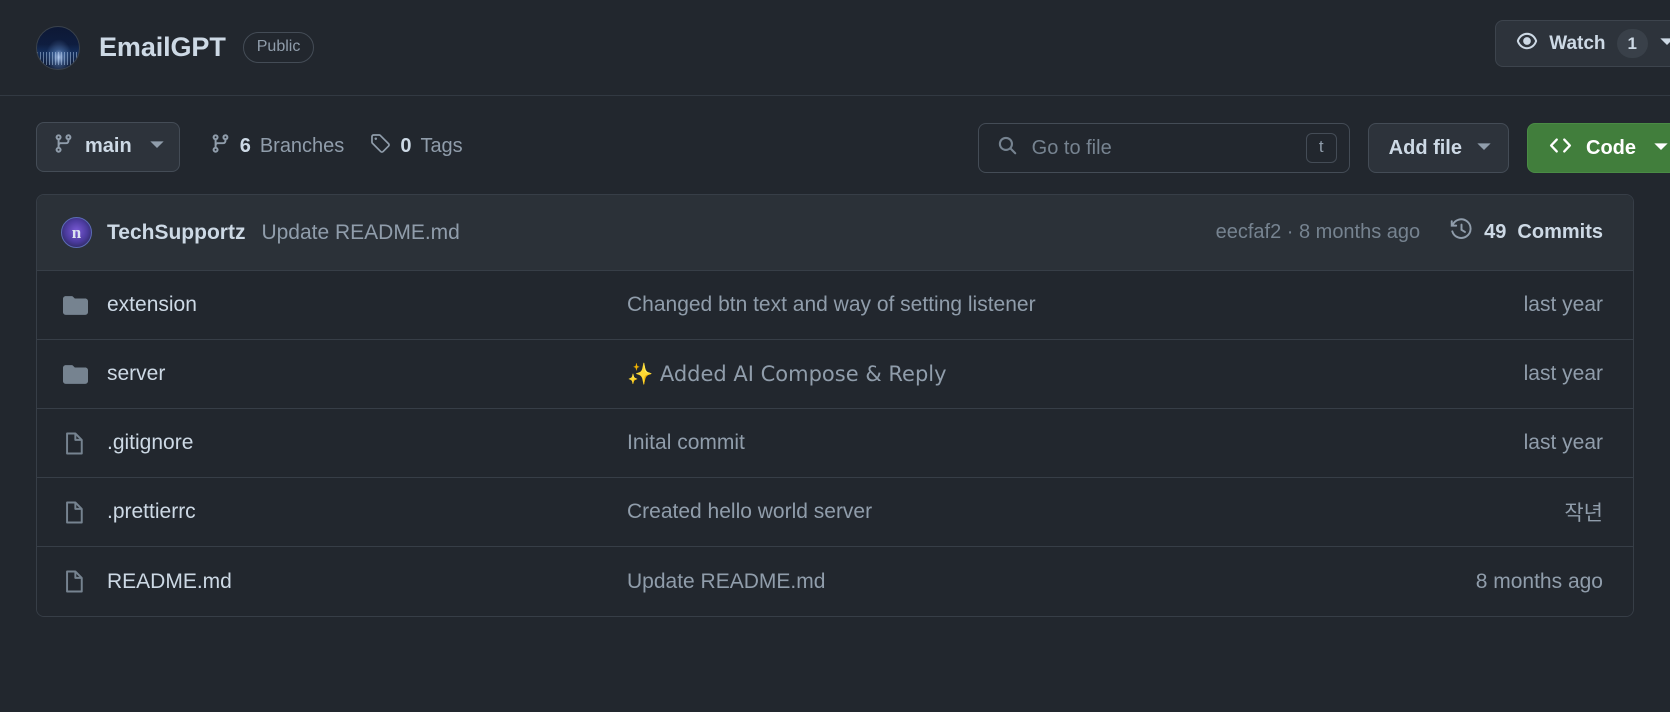 This screenshot has height=712, width=1670. Describe the element at coordinates (1527, 44) in the screenshot. I see `eye-icon` at that location.